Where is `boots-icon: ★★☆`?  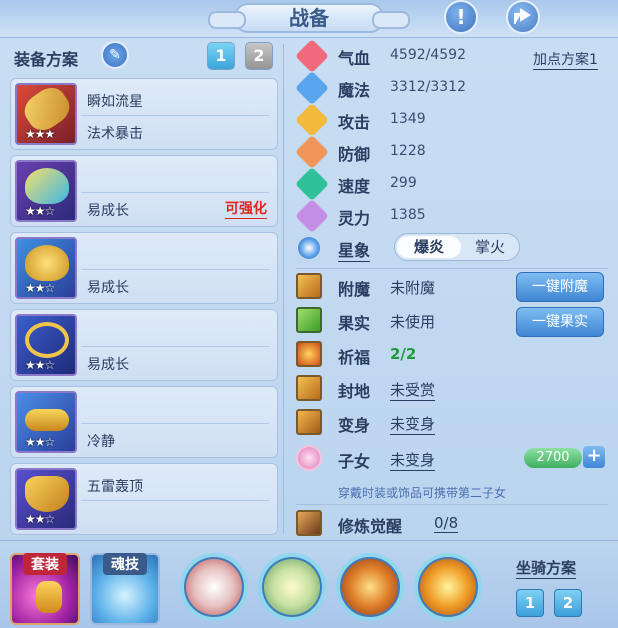 boots-icon: ★★☆ is located at coordinates (46, 499).